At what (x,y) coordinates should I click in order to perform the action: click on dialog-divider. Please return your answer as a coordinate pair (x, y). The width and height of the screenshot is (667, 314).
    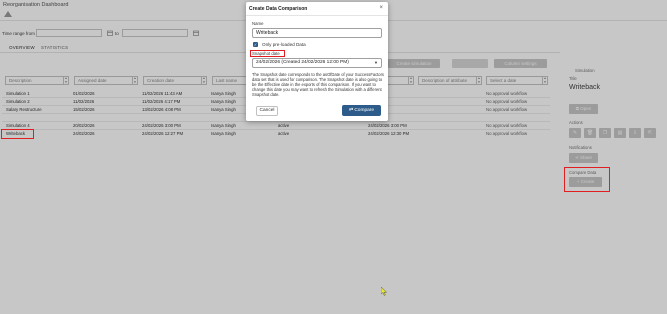
    Looking at the image, I should click on (317, 15).